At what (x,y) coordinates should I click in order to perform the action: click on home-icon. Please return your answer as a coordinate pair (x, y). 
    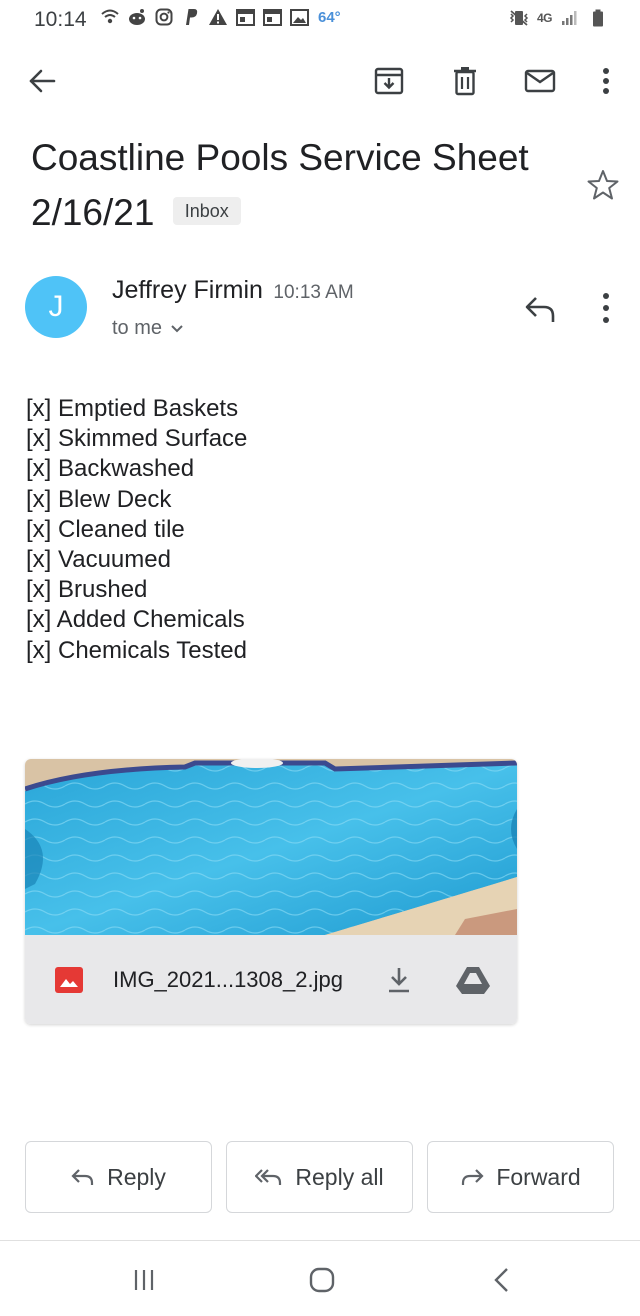
    Looking at the image, I should click on (322, 1280).